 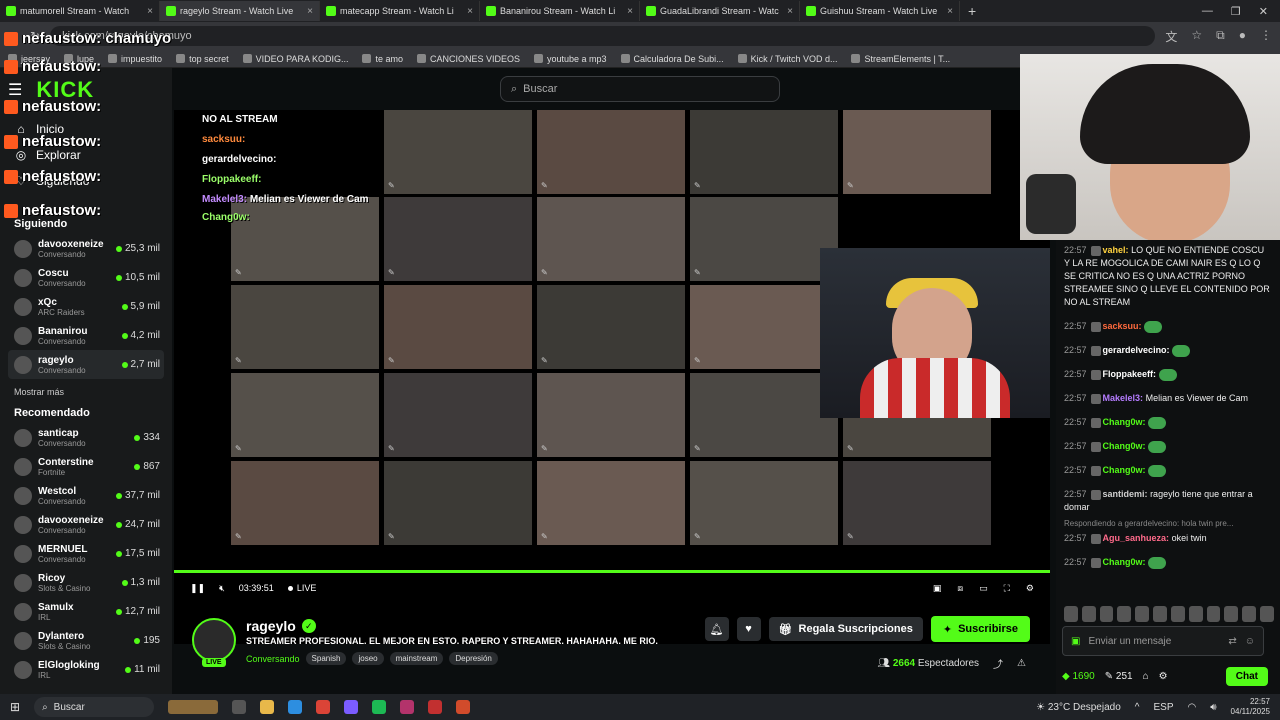 What do you see at coordinates (1266, 36) in the screenshot?
I see `menu-dots-icon: ⋮` at bounding box center [1266, 36].